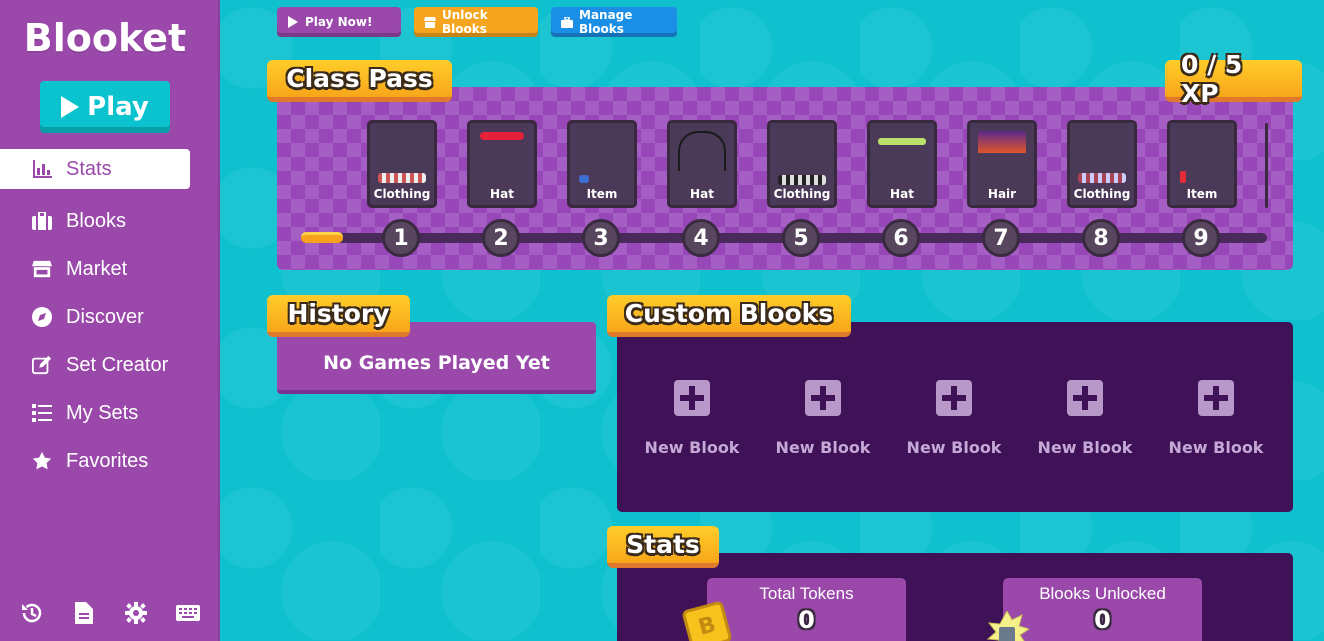 The image size is (1324, 641). What do you see at coordinates (110, 613) in the screenshot?
I see `sidebar-bottom-icons` at bounding box center [110, 613].